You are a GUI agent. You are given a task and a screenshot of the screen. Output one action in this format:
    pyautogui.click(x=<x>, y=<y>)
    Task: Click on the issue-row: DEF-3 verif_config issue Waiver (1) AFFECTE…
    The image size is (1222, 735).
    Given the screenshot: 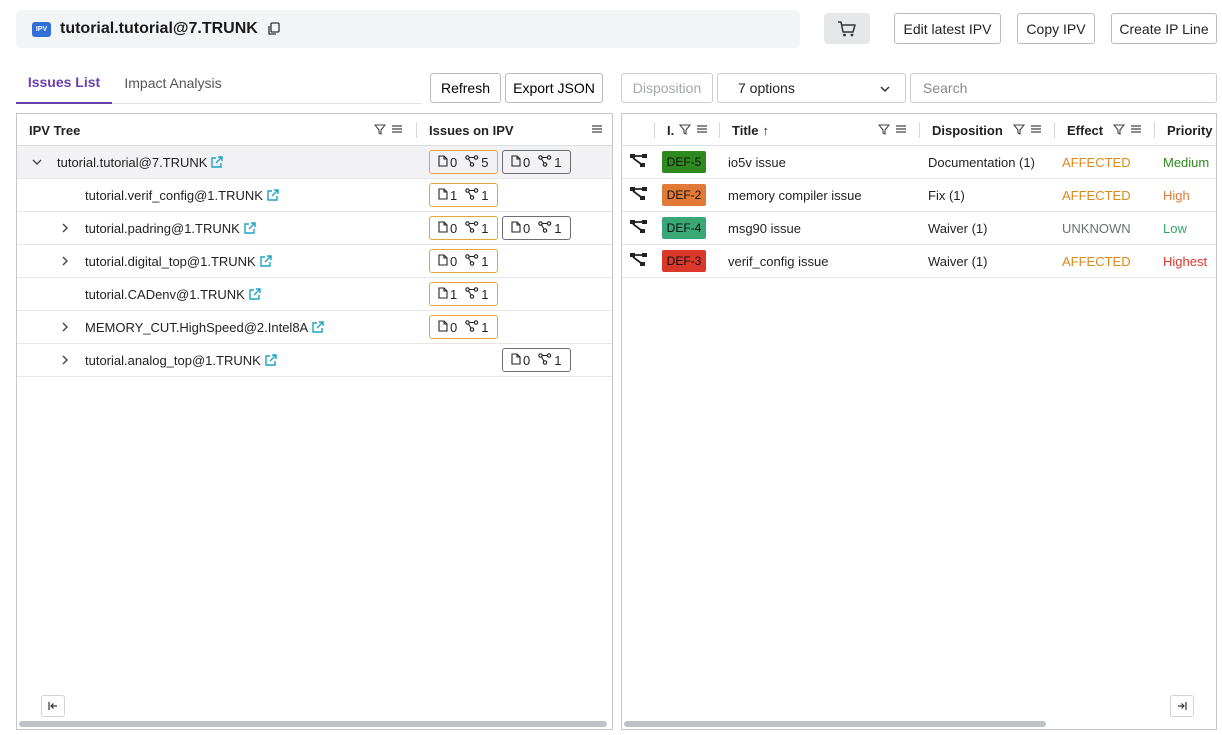 What is the action you would take?
    pyautogui.click(x=919, y=261)
    